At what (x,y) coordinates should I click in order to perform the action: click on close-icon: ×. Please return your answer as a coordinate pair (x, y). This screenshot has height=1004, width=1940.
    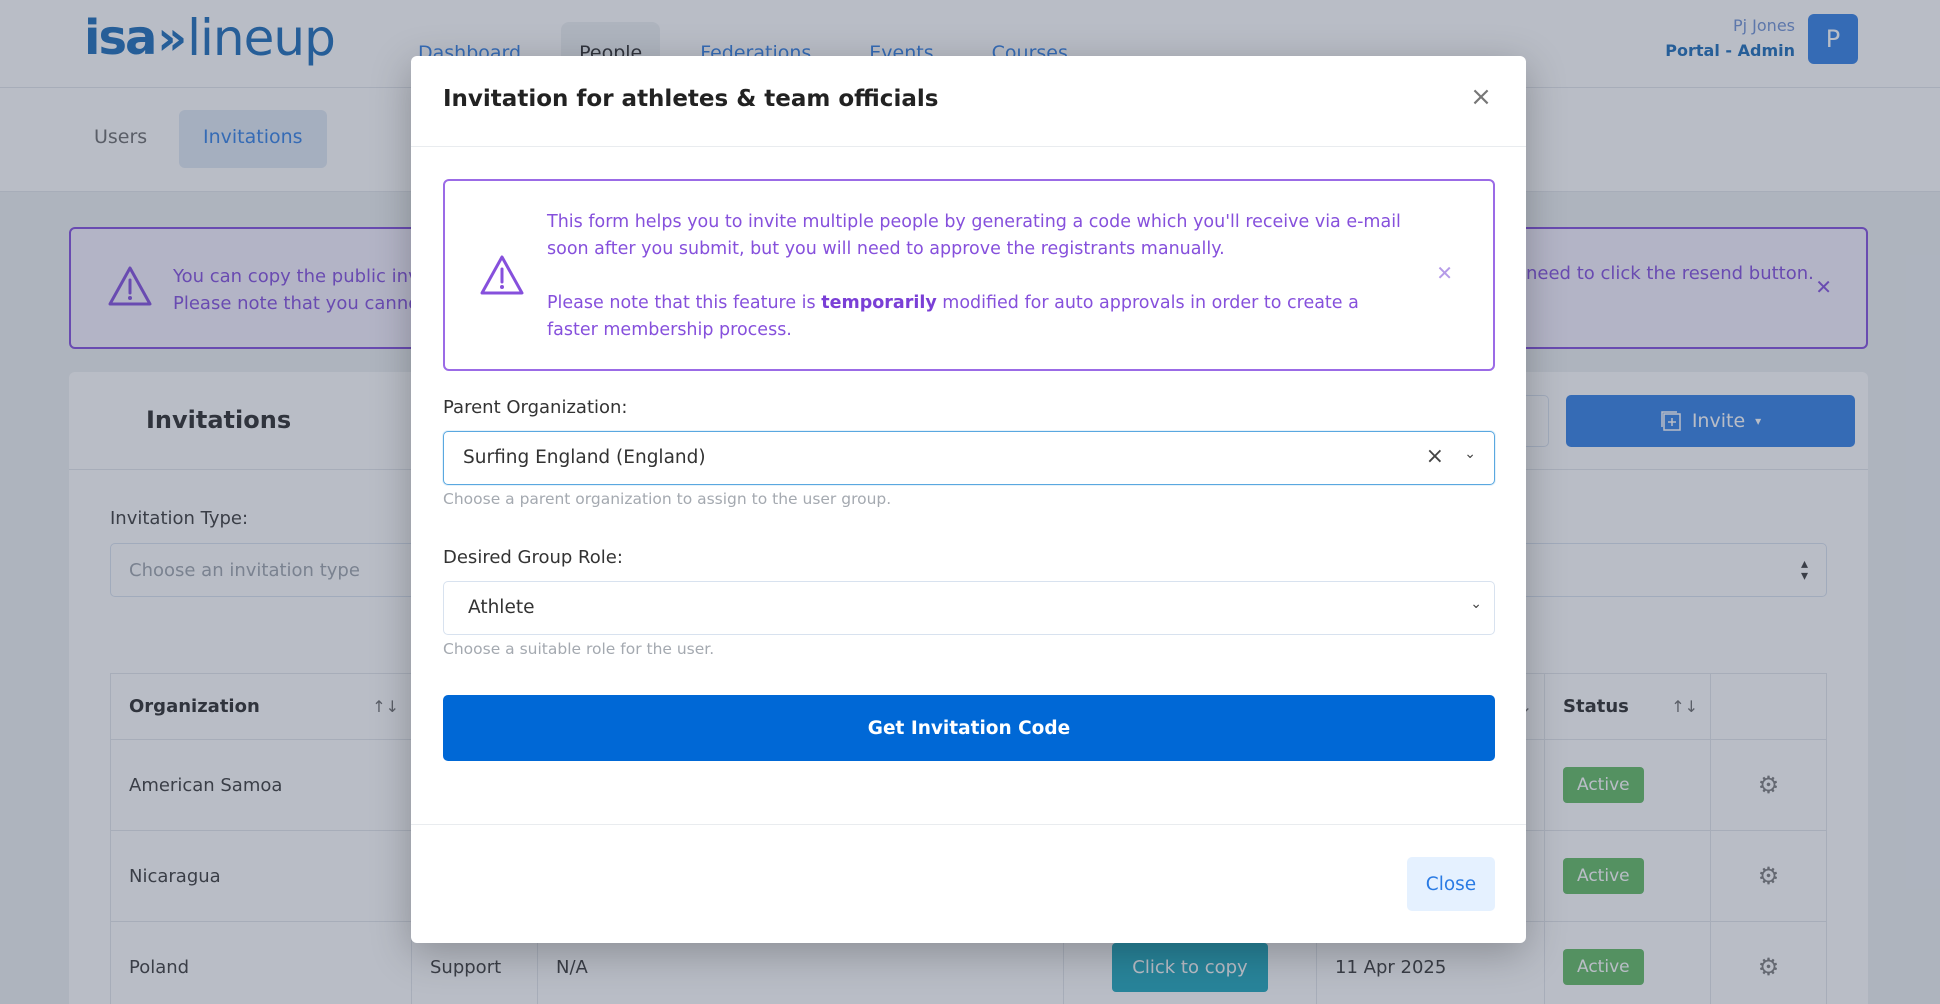
    Looking at the image, I should click on (1481, 97).